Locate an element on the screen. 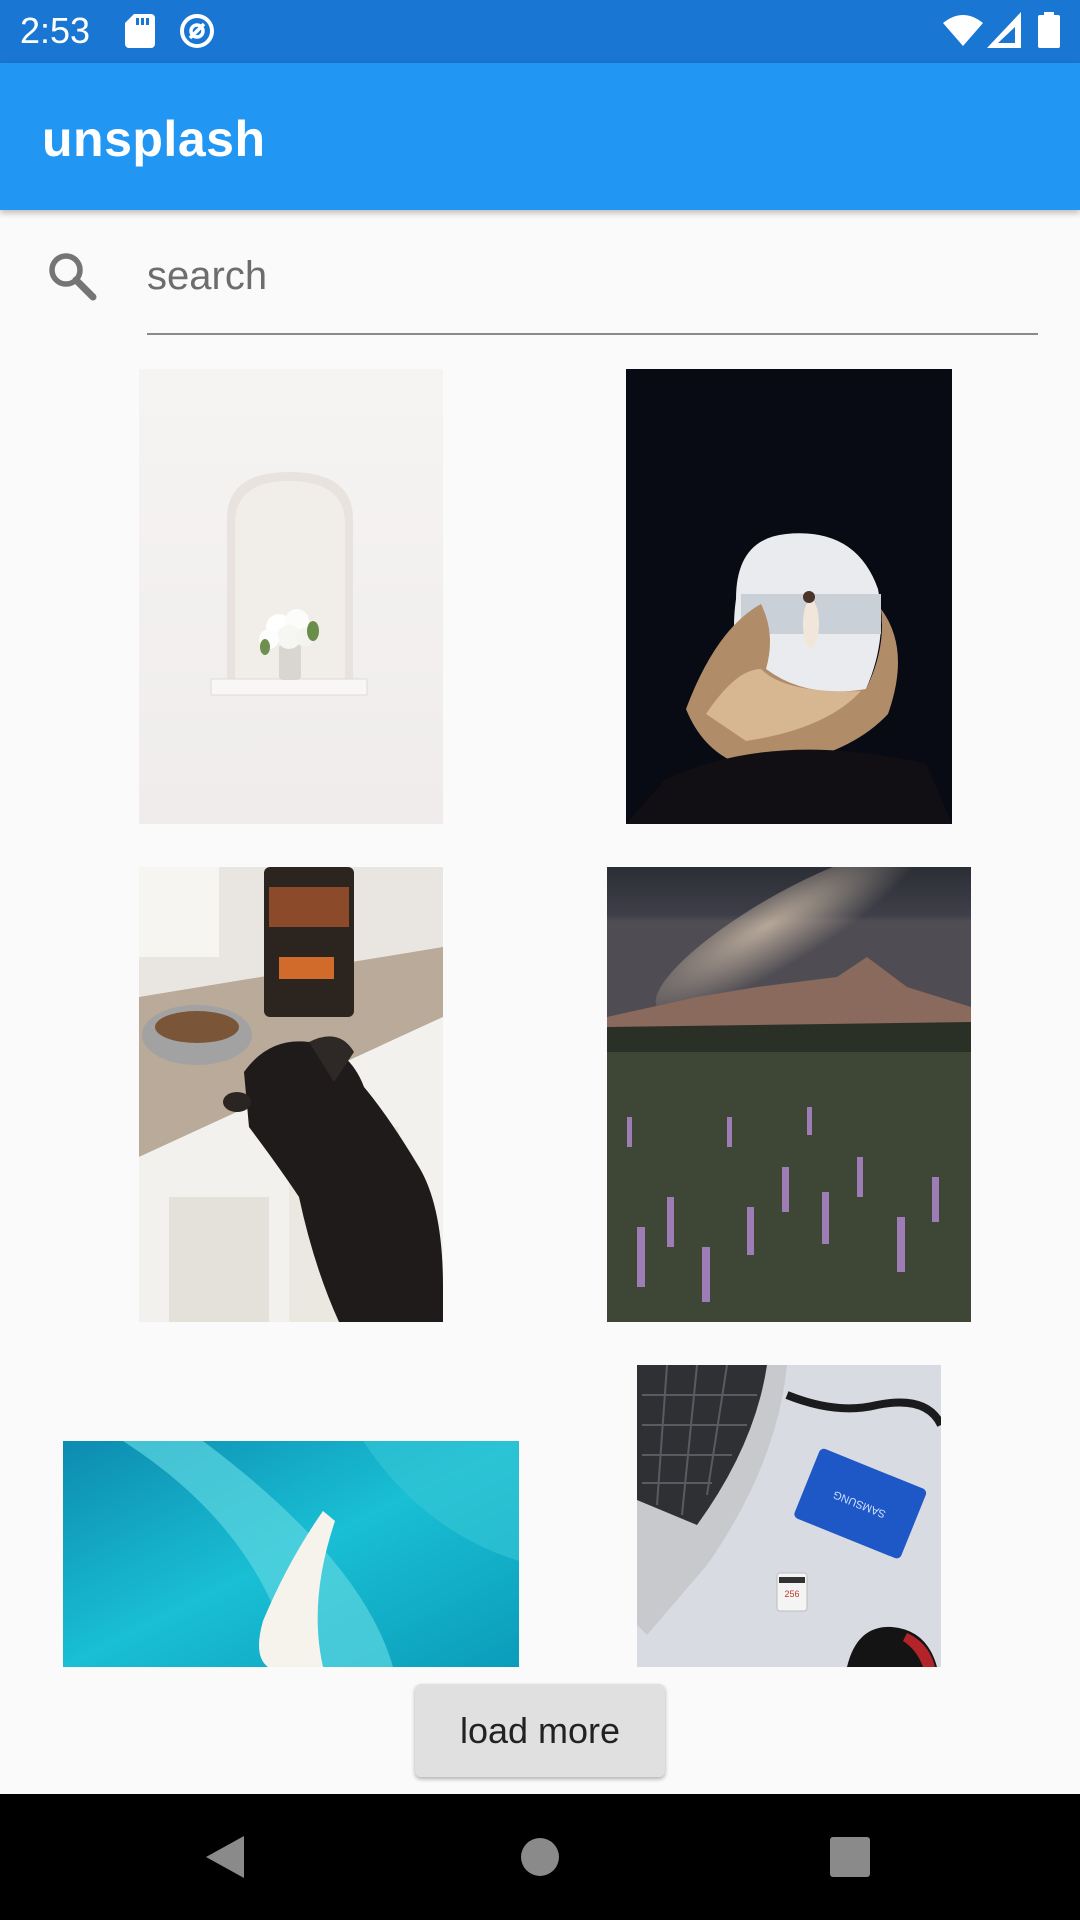 This screenshot has width=1080, height=1920. photo-sea-cave is located at coordinates (789, 596).